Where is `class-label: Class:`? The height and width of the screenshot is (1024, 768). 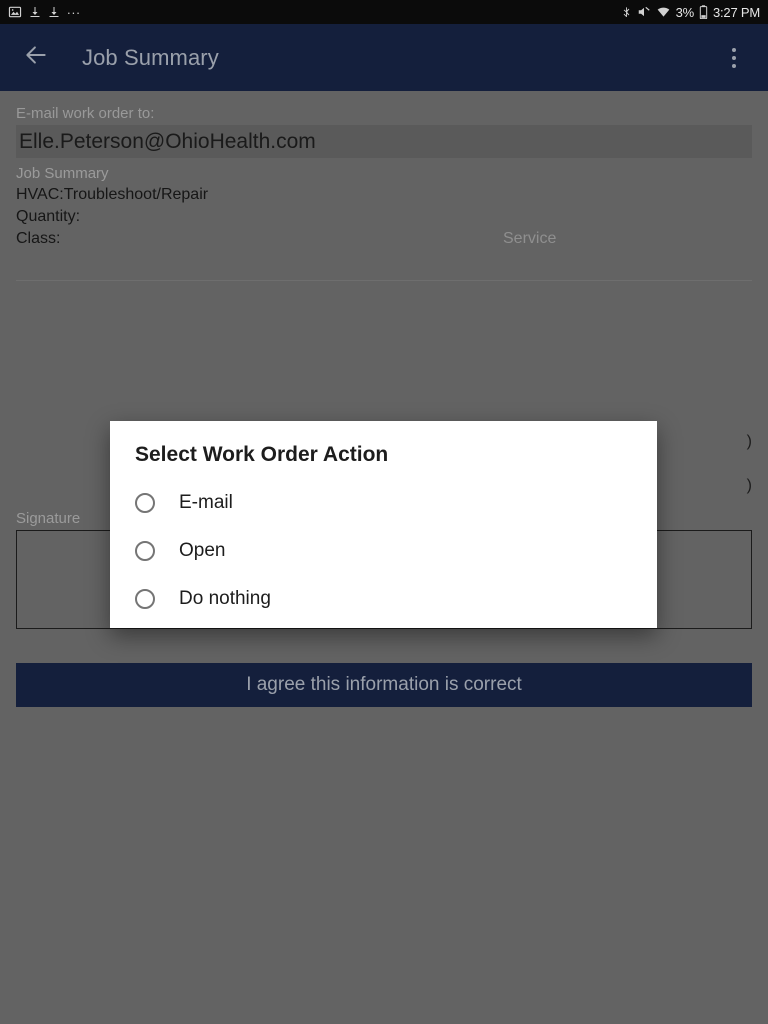 class-label: Class: is located at coordinates (38, 238).